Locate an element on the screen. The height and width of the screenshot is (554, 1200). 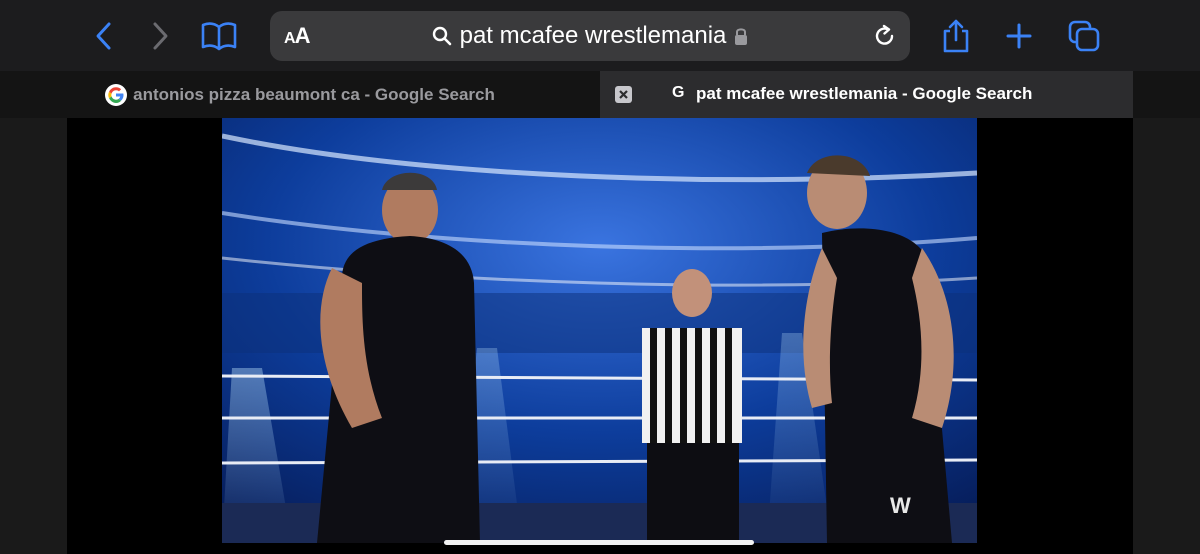
lock-icon is located at coordinates (741, 36).